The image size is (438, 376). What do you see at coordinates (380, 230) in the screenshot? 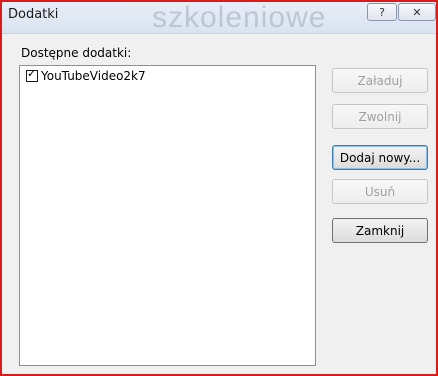
I see `close-button: Zamknij` at bounding box center [380, 230].